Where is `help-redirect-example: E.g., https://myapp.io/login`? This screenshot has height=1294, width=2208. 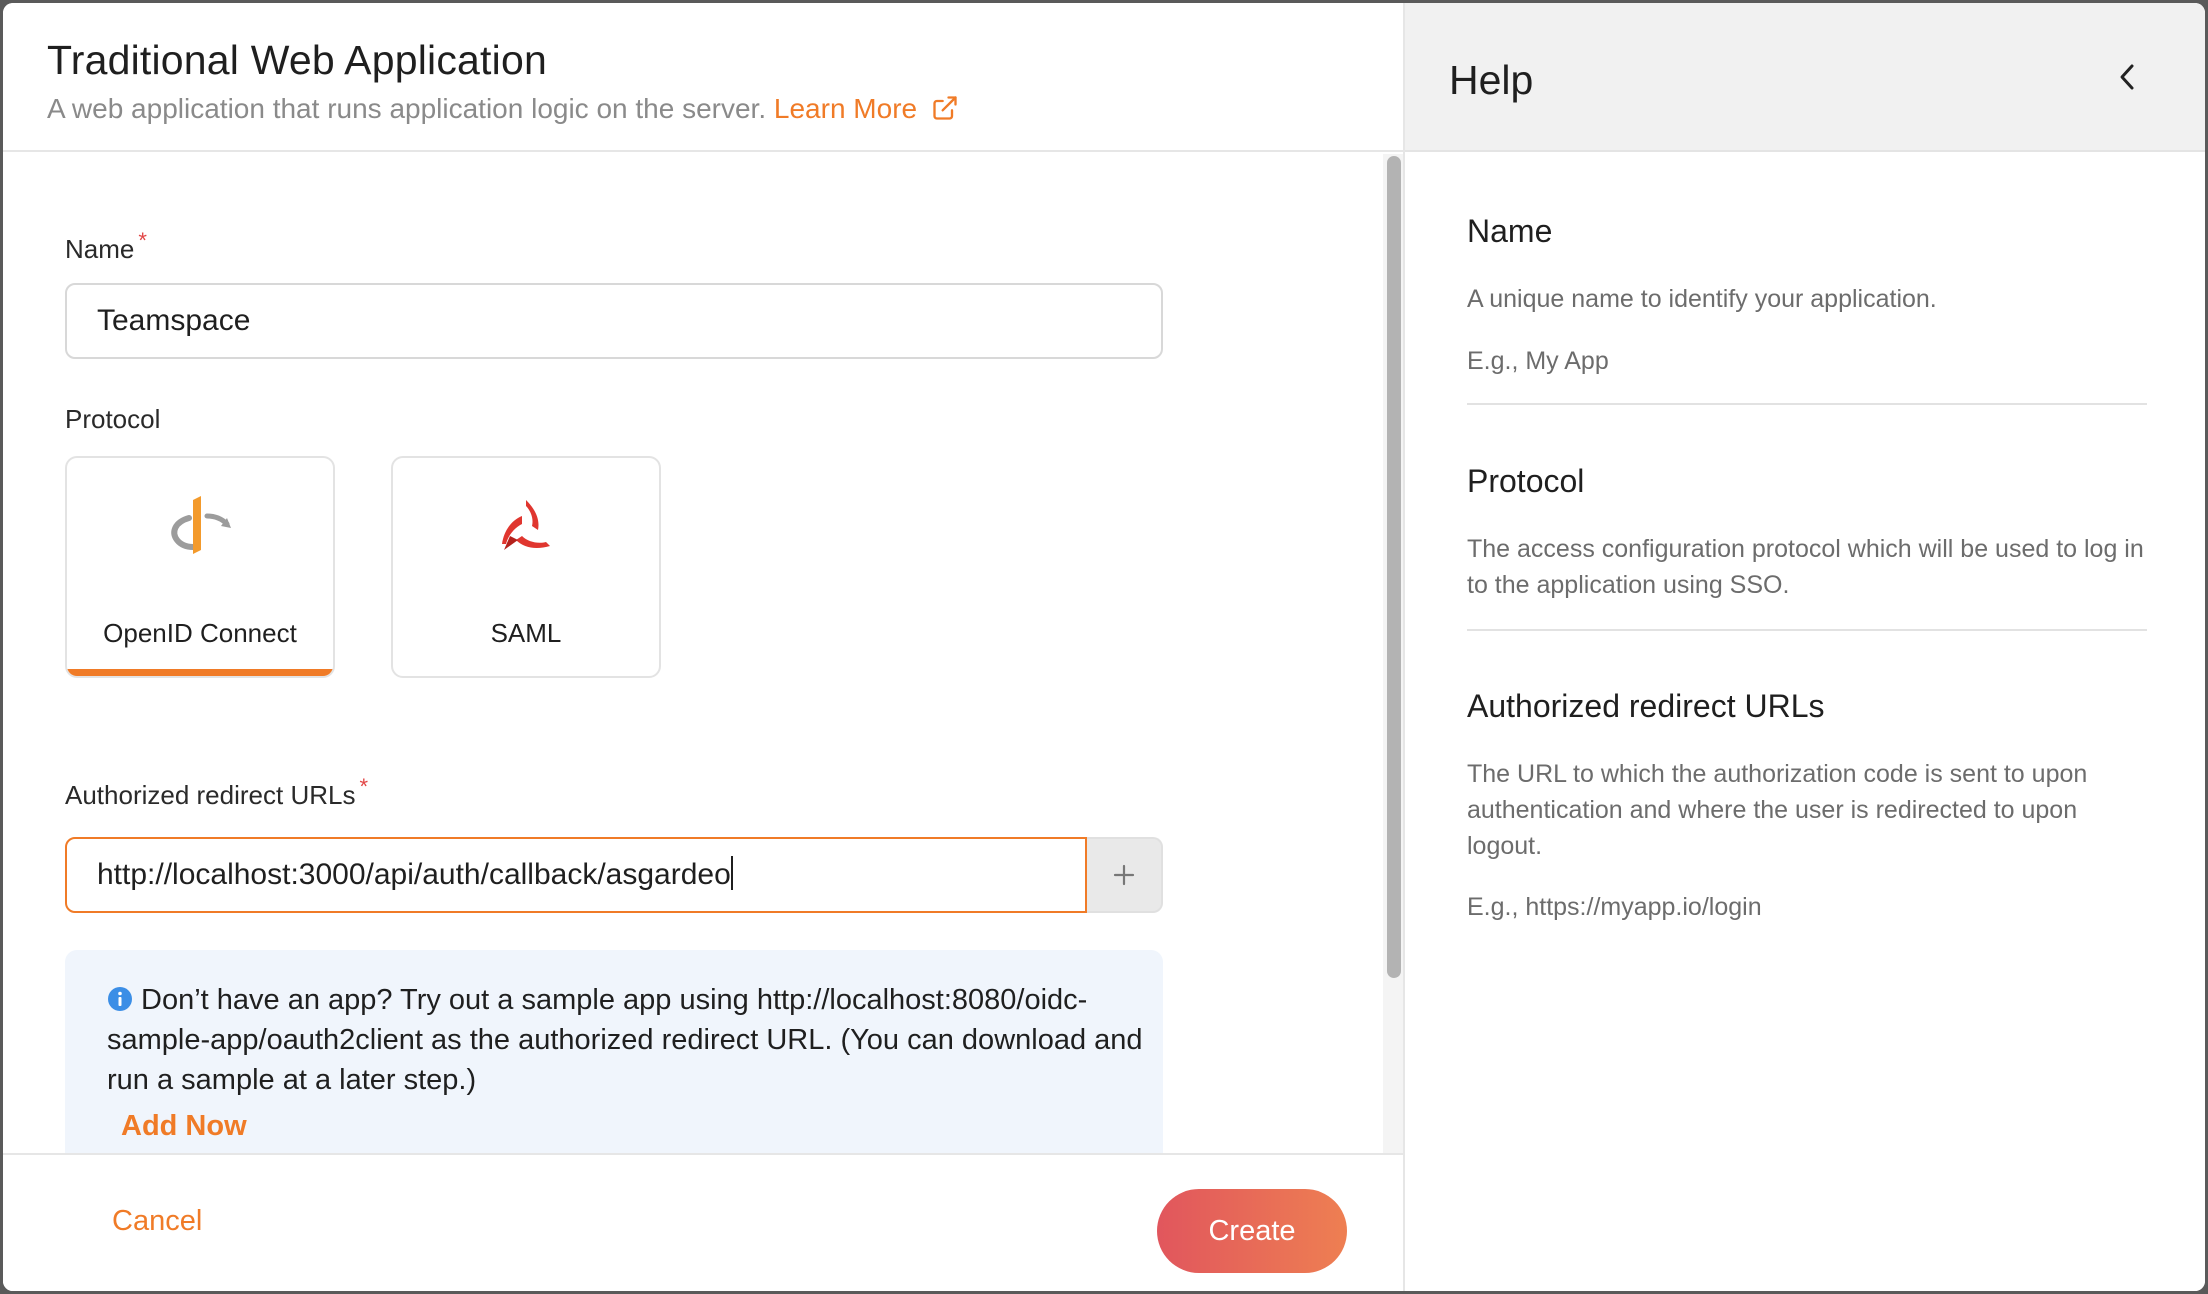 help-redirect-example: E.g., https://myapp.io/login is located at coordinates (1614, 907).